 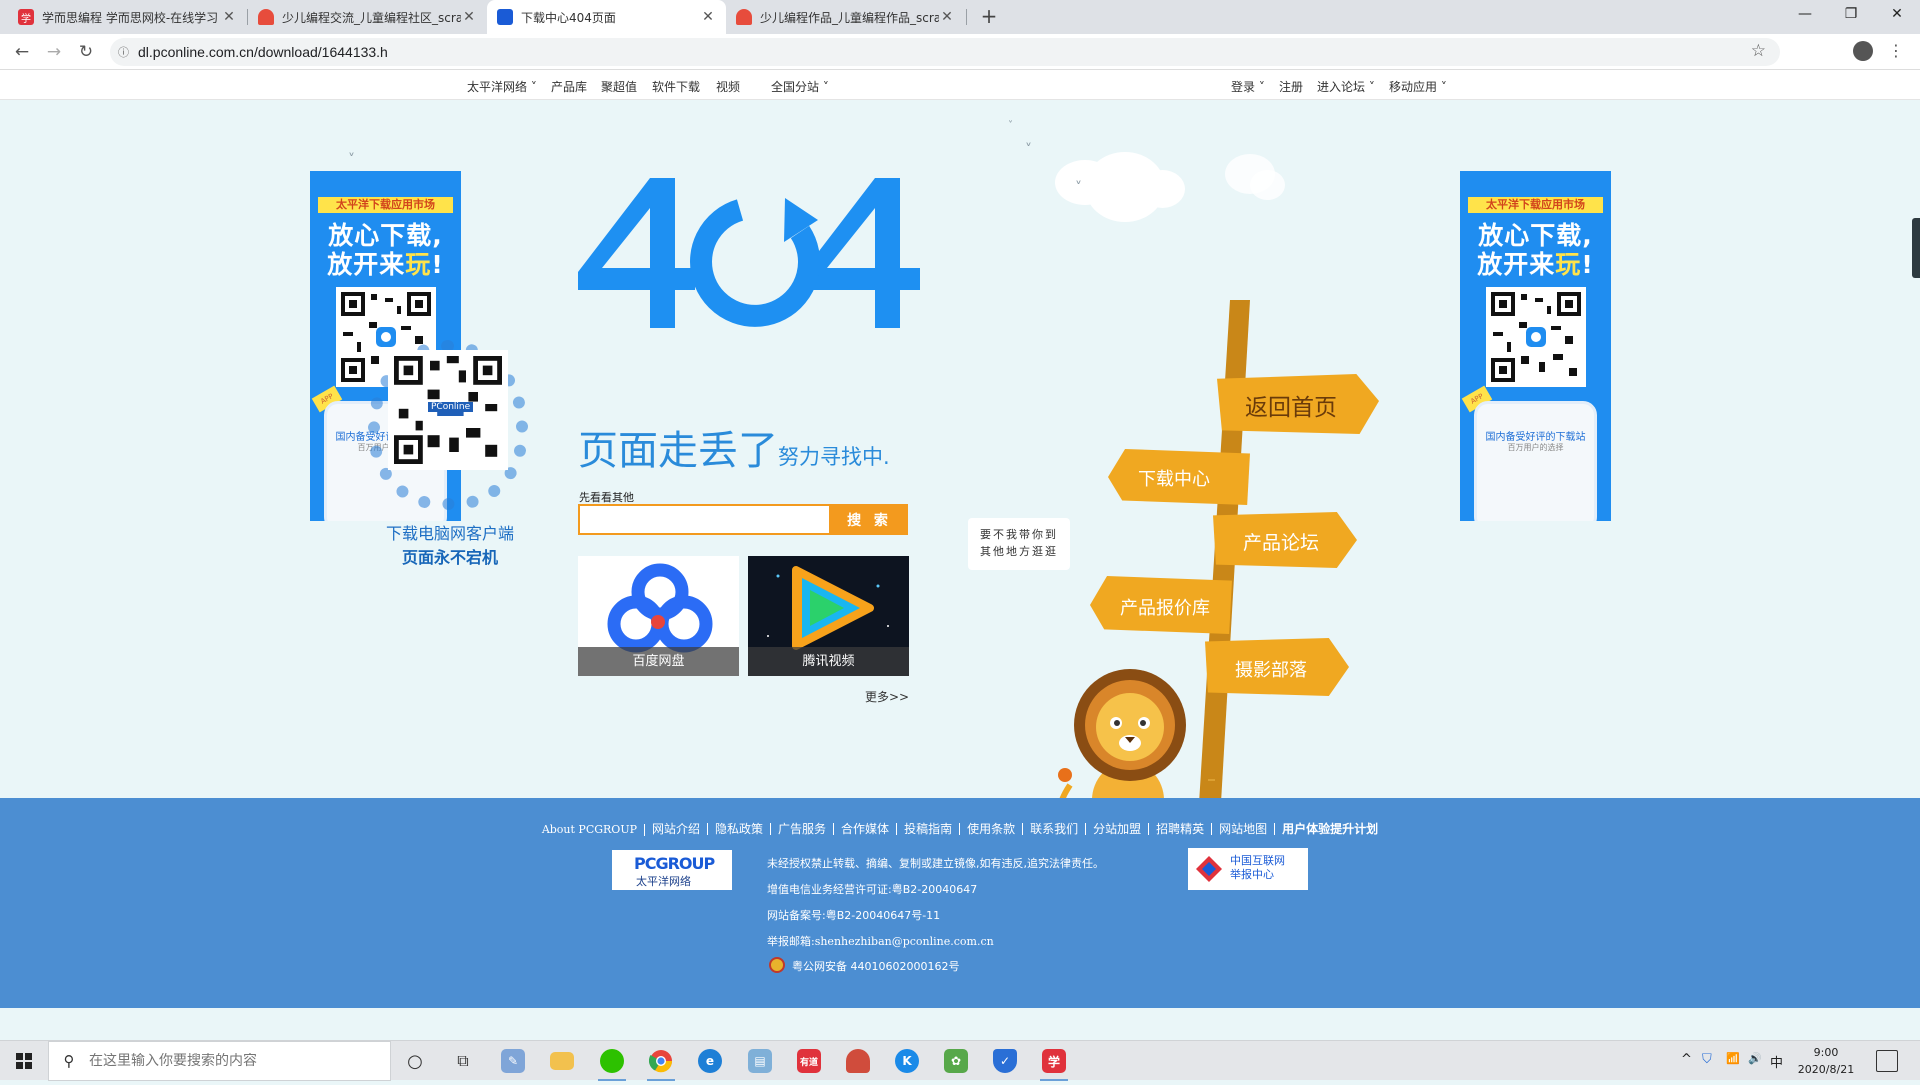 I want to click on notification-center-icon, so click(x=1887, y=1061).